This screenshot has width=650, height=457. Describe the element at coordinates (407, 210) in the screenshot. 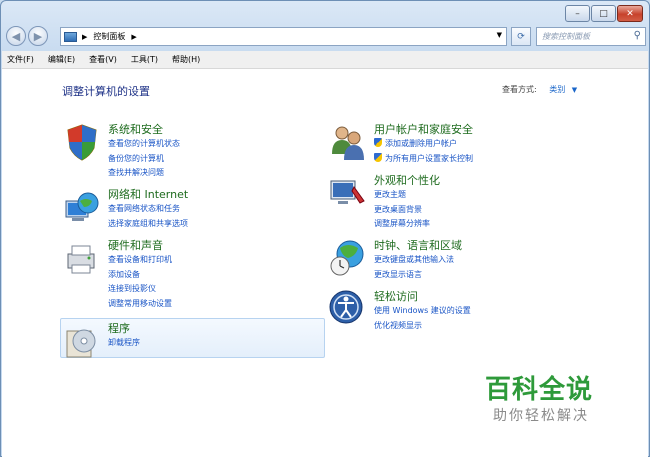

I see `link-desktop-background: 更改桌面背景` at that location.